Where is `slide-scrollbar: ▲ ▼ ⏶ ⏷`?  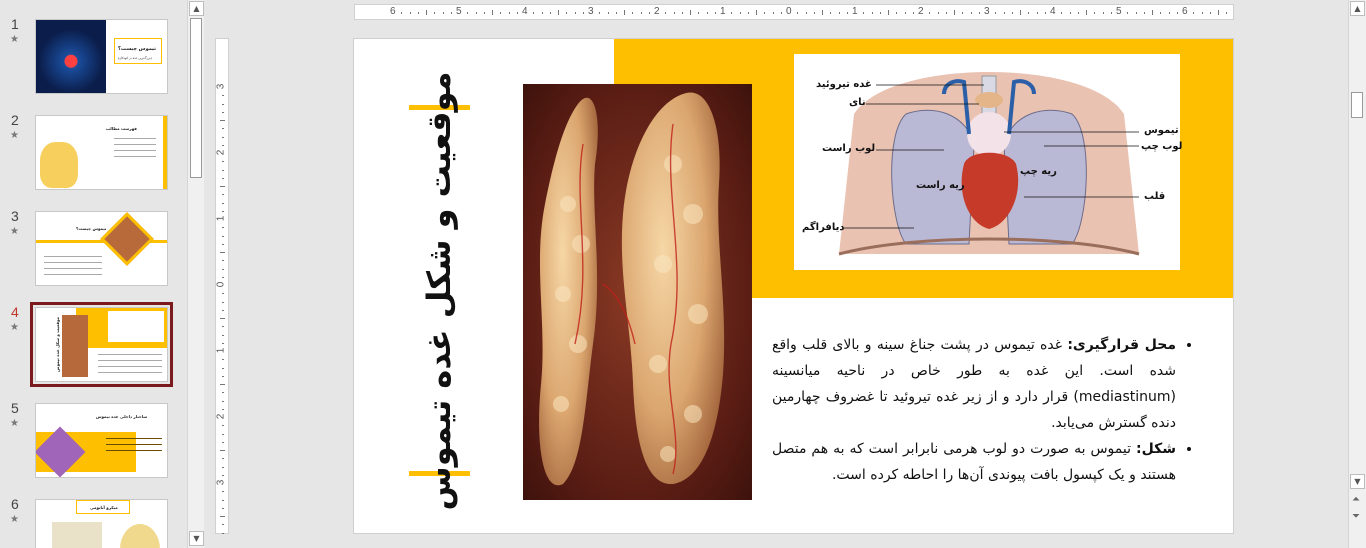 slide-scrollbar: ▲ ▼ ⏶ ⏷ is located at coordinates (1357, 274).